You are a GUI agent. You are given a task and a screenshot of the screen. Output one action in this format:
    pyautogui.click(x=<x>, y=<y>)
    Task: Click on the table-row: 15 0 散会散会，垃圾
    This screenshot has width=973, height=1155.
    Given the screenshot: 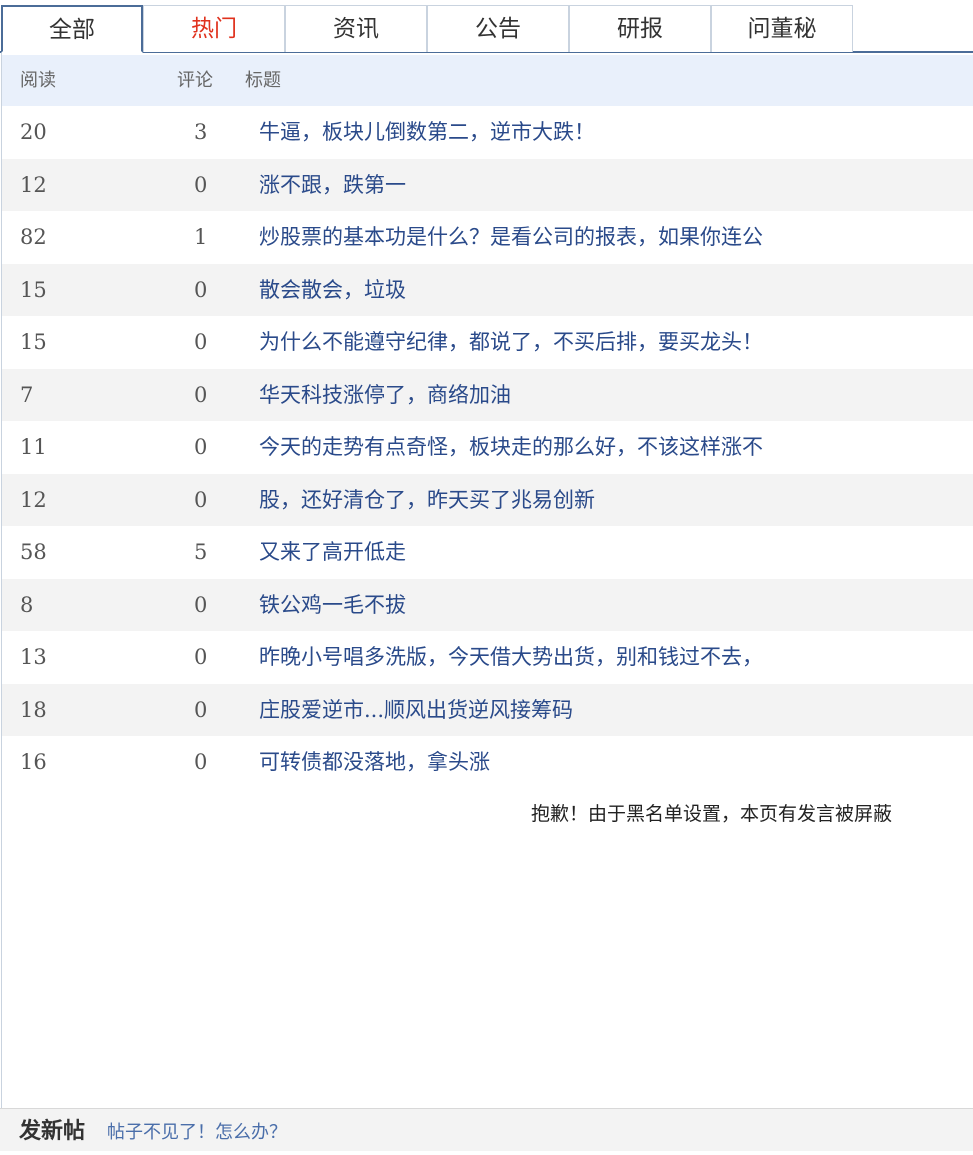 What is the action you would take?
    pyautogui.click(x=487, y=289)
    